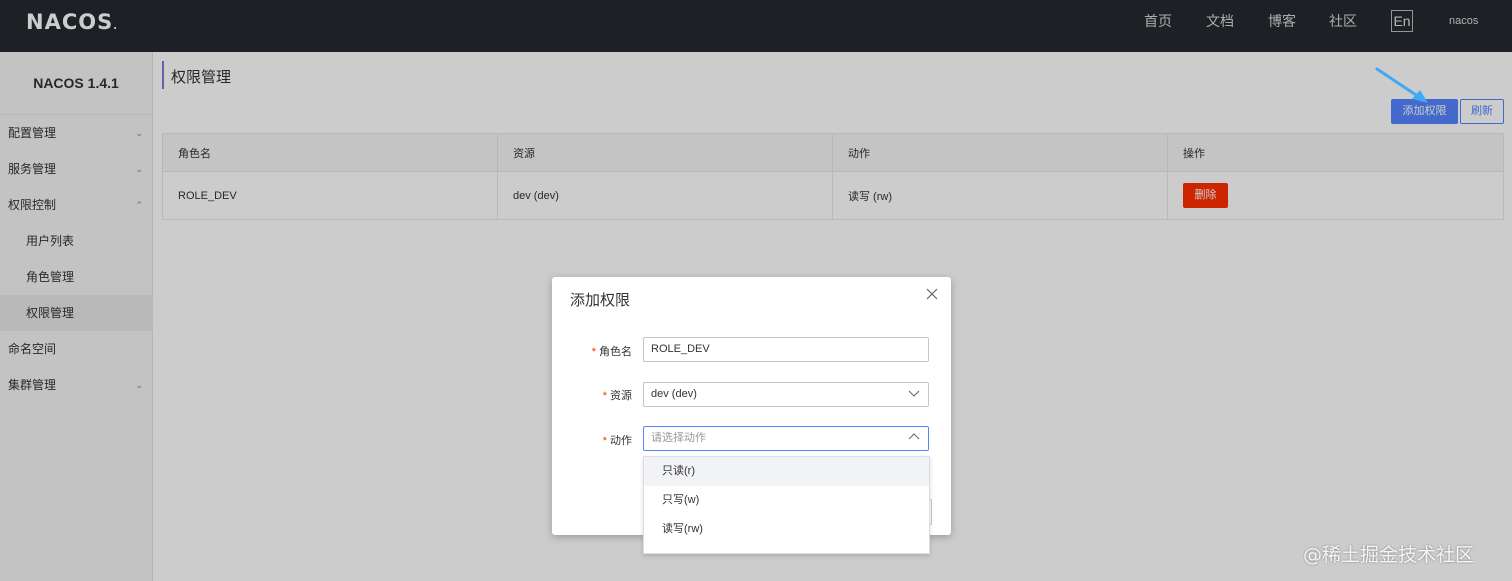 This screenshot has width=1512, height=581. Describe the element at coordinates (786, 438) in the screenshot. I see `action-select: 请选择动作` at that location.